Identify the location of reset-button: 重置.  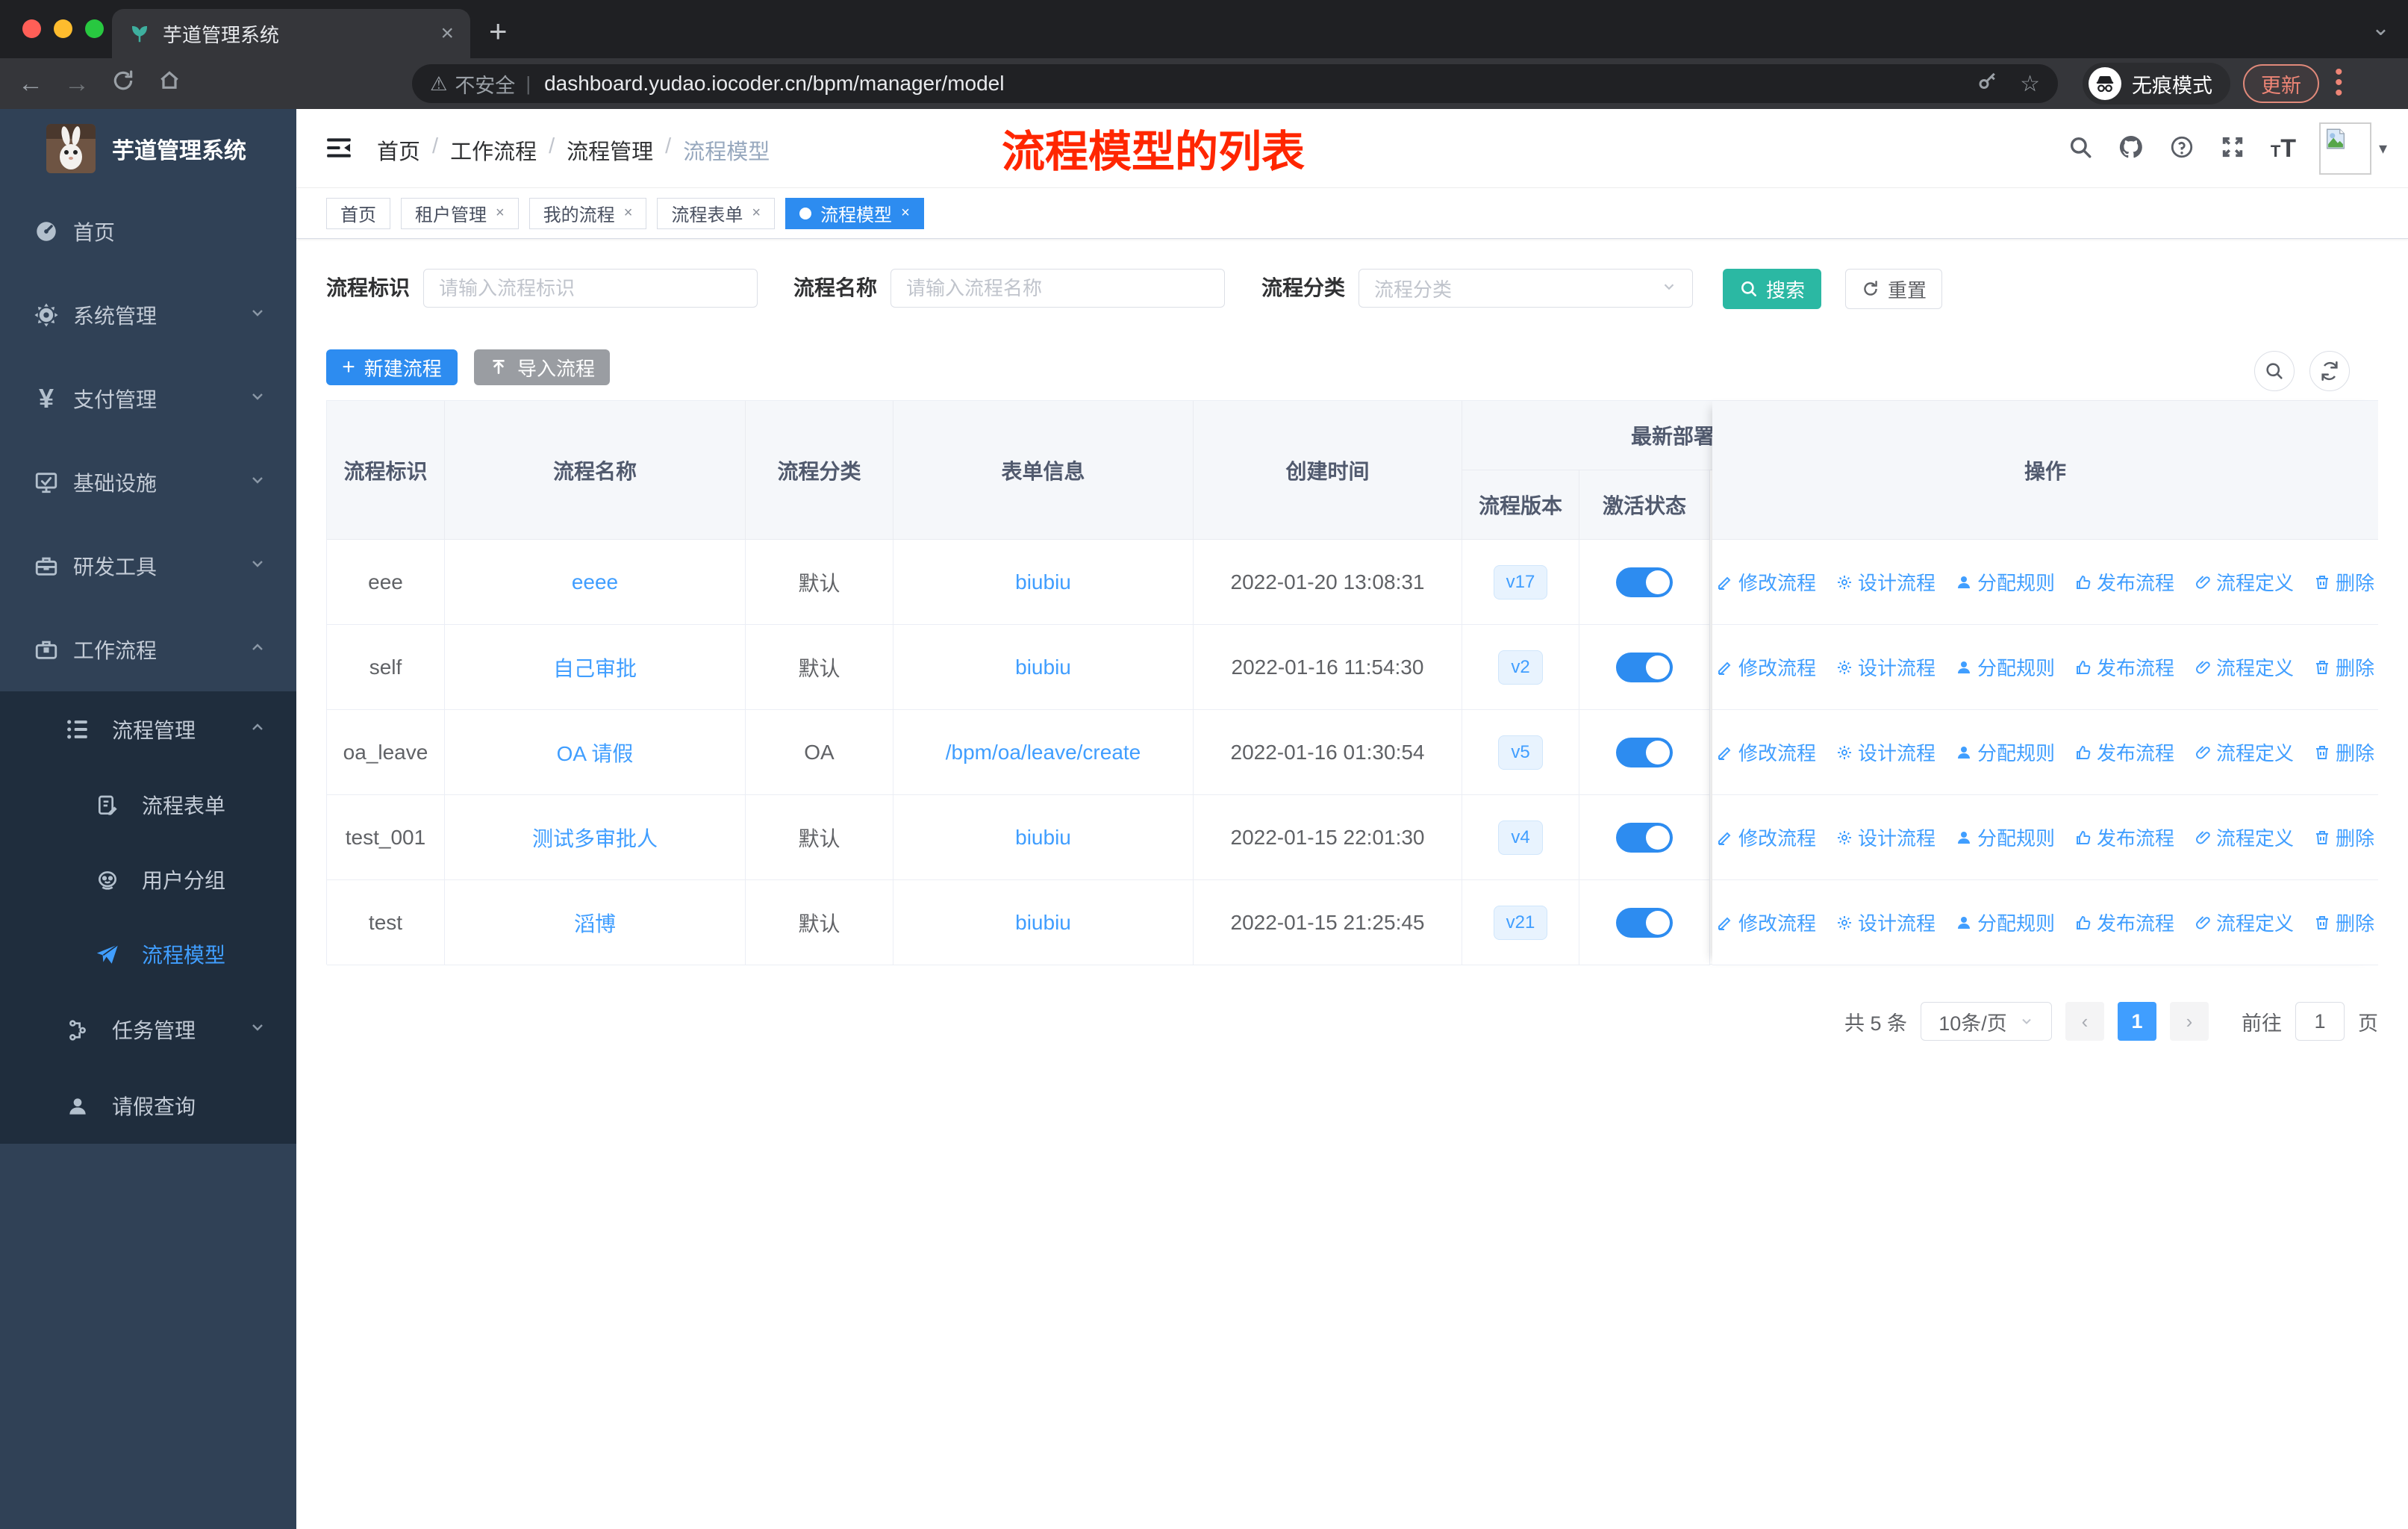
(1893, 289).